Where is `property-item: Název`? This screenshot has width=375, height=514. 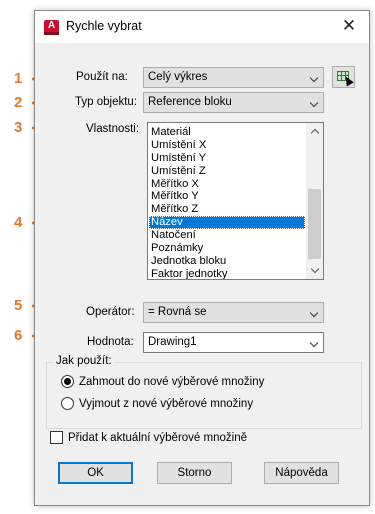 property-item: Název is located at coordinates (227, 223).